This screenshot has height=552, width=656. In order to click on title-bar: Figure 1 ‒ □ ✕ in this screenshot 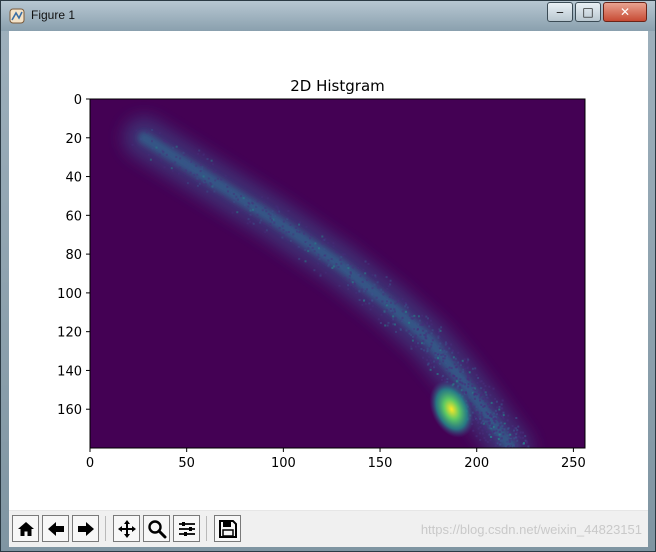, I will do `click(328, 16)`.